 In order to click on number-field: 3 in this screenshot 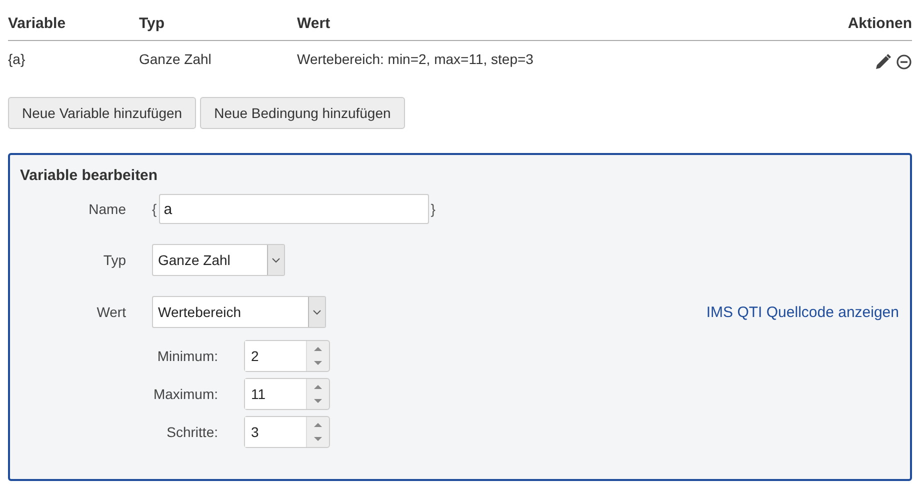, I will do `click(287, 432)`.